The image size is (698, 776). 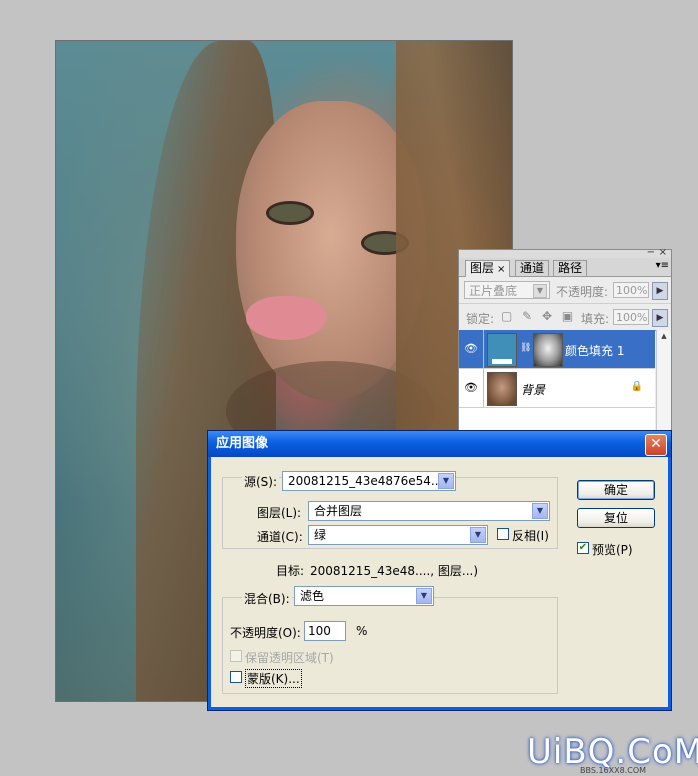 I want to click on layer-select: 合并图层 ▼, so click(x=429, y=511).